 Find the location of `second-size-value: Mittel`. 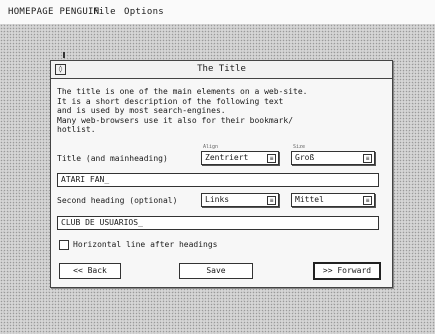

second-size-value: Mittel is located at coordinates (309, 199).